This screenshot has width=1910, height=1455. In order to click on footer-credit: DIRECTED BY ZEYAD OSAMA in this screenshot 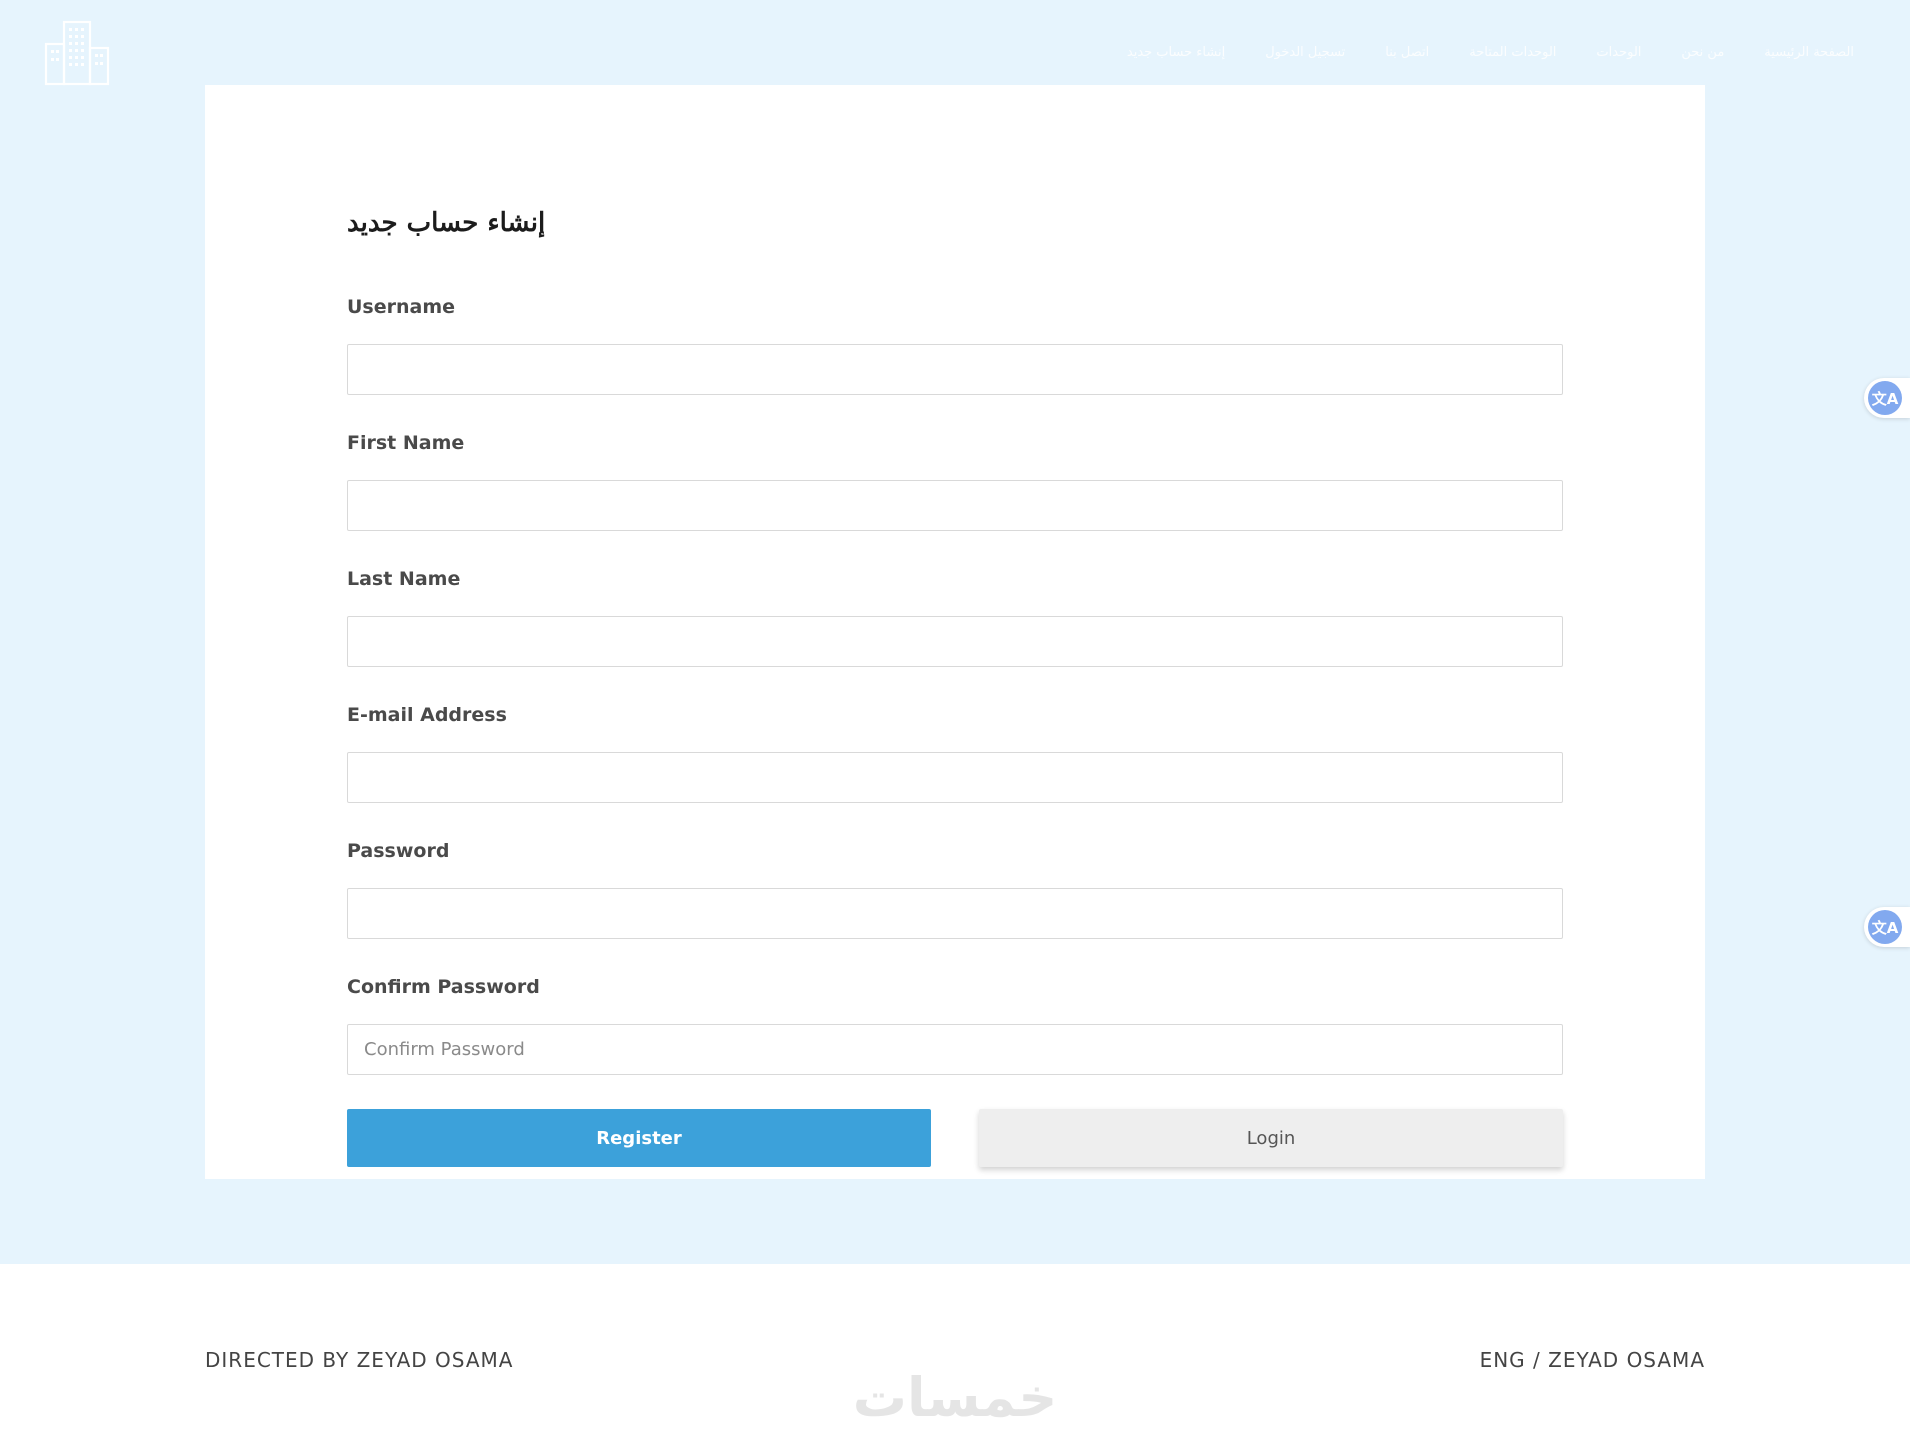, I will do `click(359, 1360)`.